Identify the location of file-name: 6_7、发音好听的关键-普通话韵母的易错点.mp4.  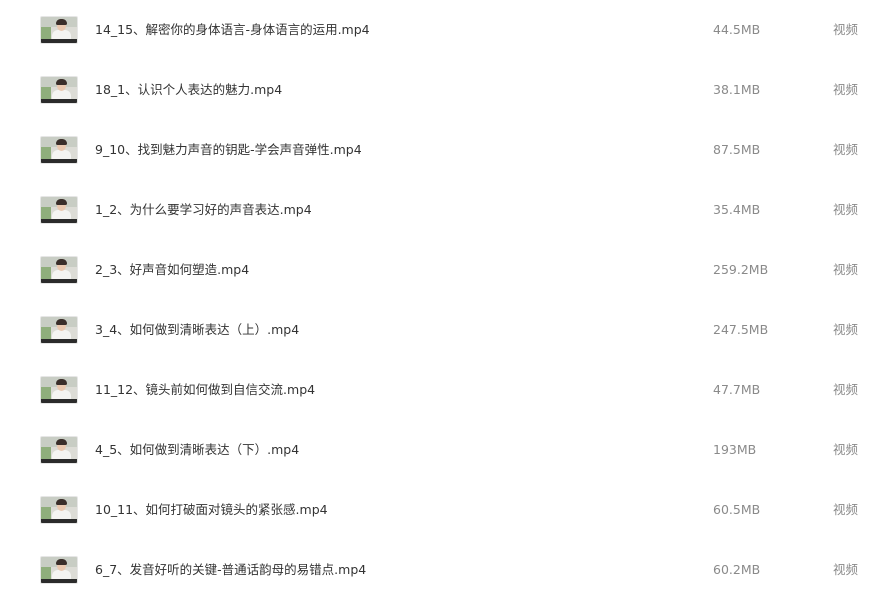
(230, 570).